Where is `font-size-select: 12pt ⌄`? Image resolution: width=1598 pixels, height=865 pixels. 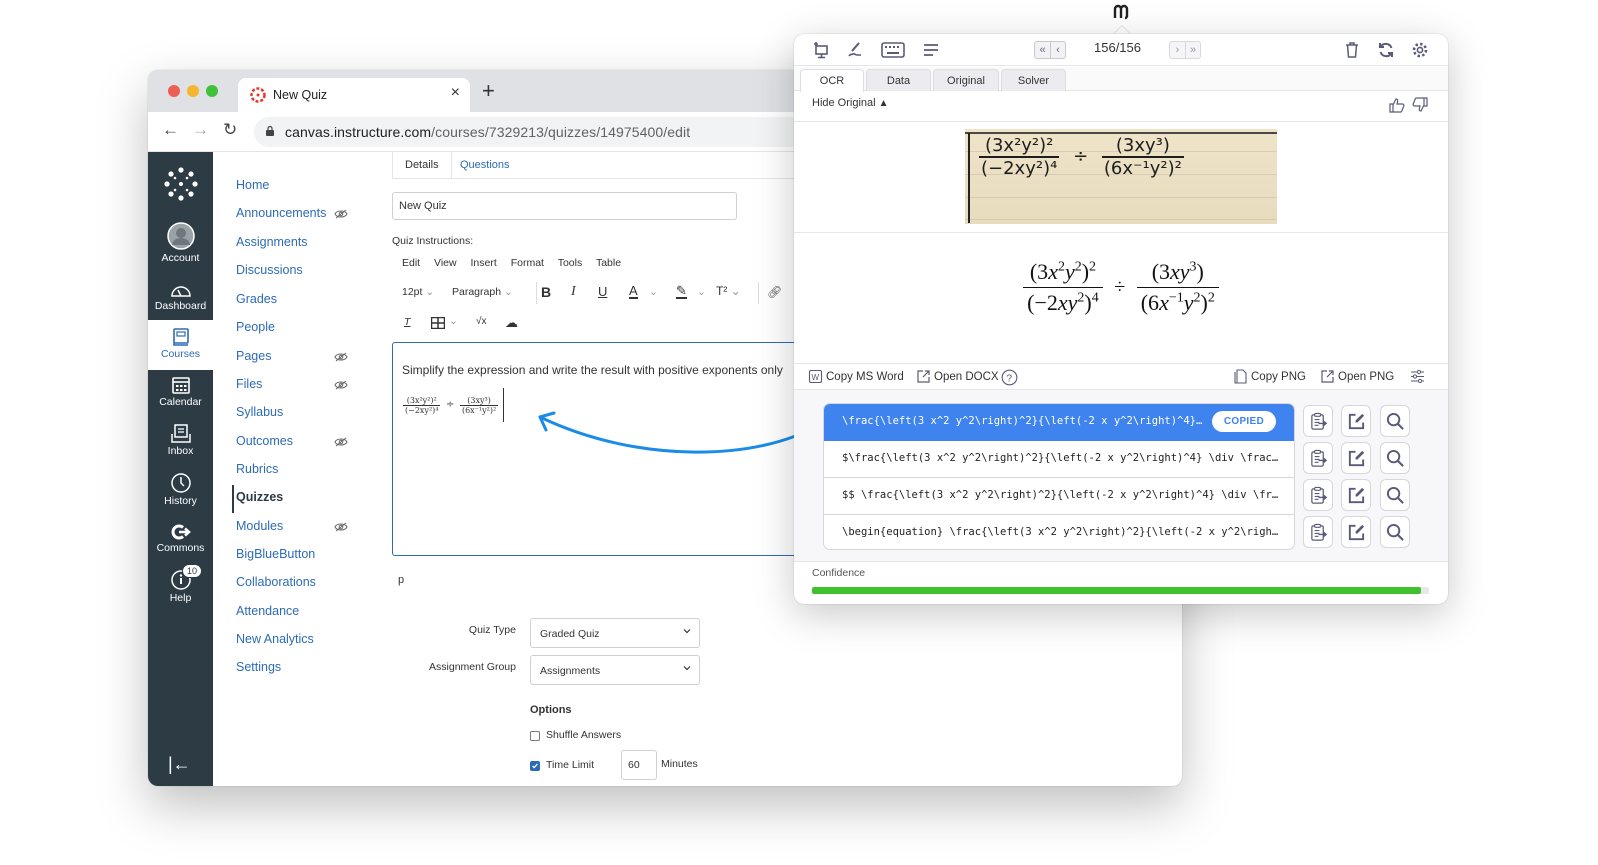
font-size-select: 12pt ⌄ is located at coordinates (418, 292).